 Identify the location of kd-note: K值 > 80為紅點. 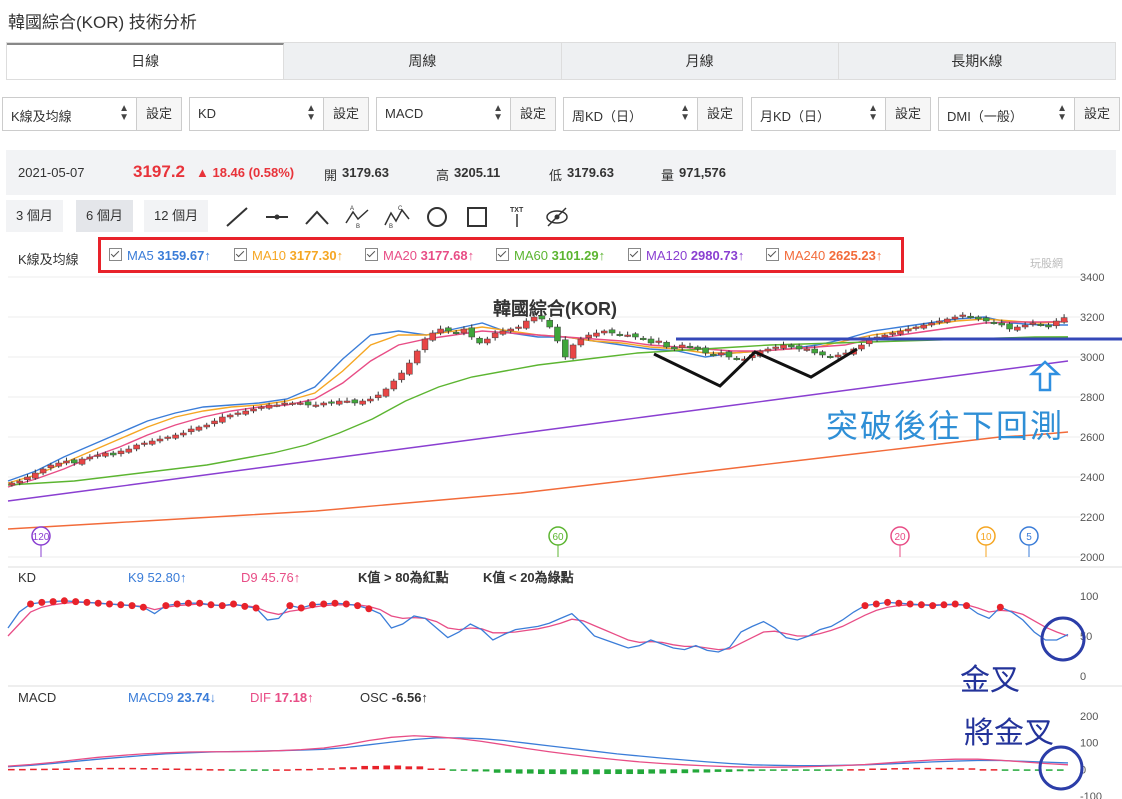
(403, 577).